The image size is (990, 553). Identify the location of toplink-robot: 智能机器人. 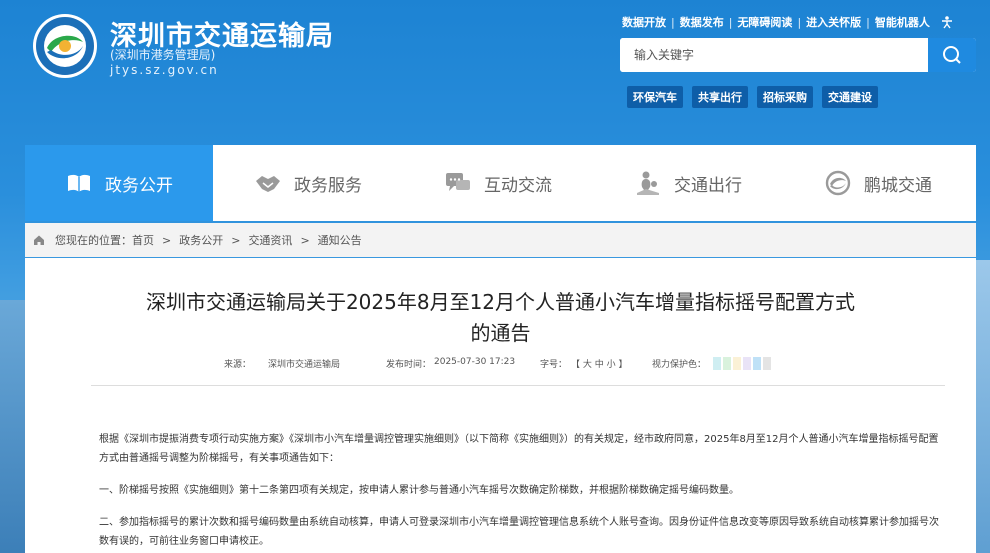
(902, 22).